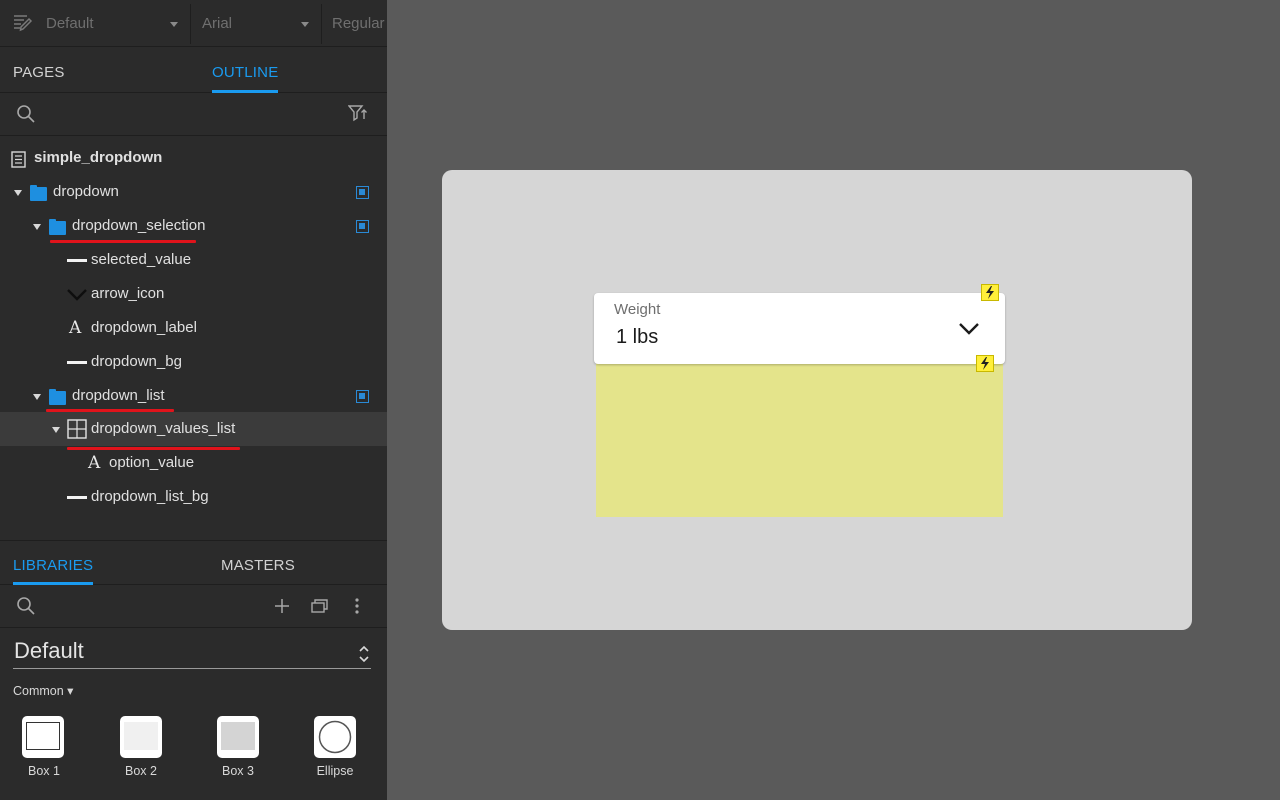 The width and height of the screenshot is (1280, 800). I want to click on tab-pages: PAGES, so click(39, 70).